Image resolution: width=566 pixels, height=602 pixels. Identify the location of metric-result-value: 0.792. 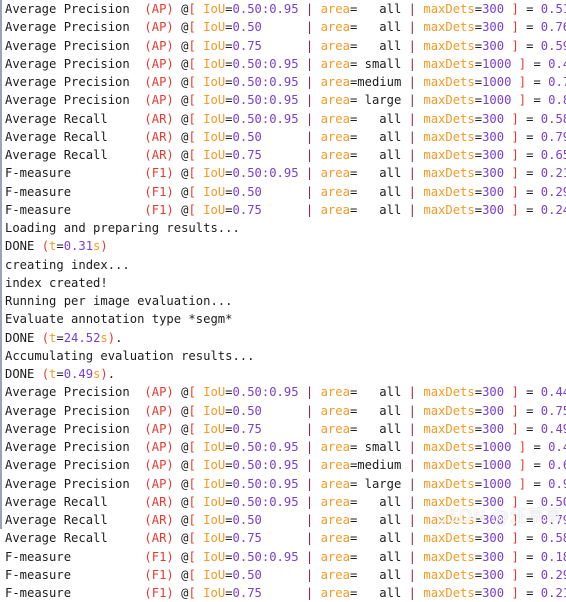
(553, 520).